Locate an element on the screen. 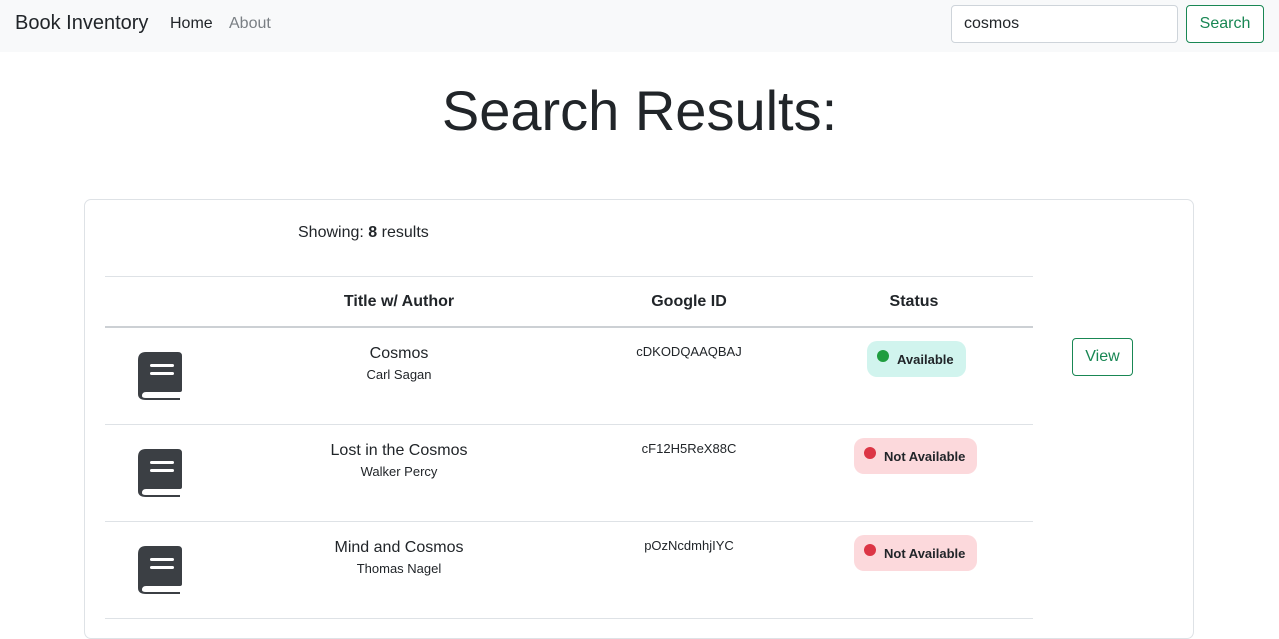 The width and height of the screenshot is (1279, 639). brand-link: Book Inventory is located at coordinates (81, 23).